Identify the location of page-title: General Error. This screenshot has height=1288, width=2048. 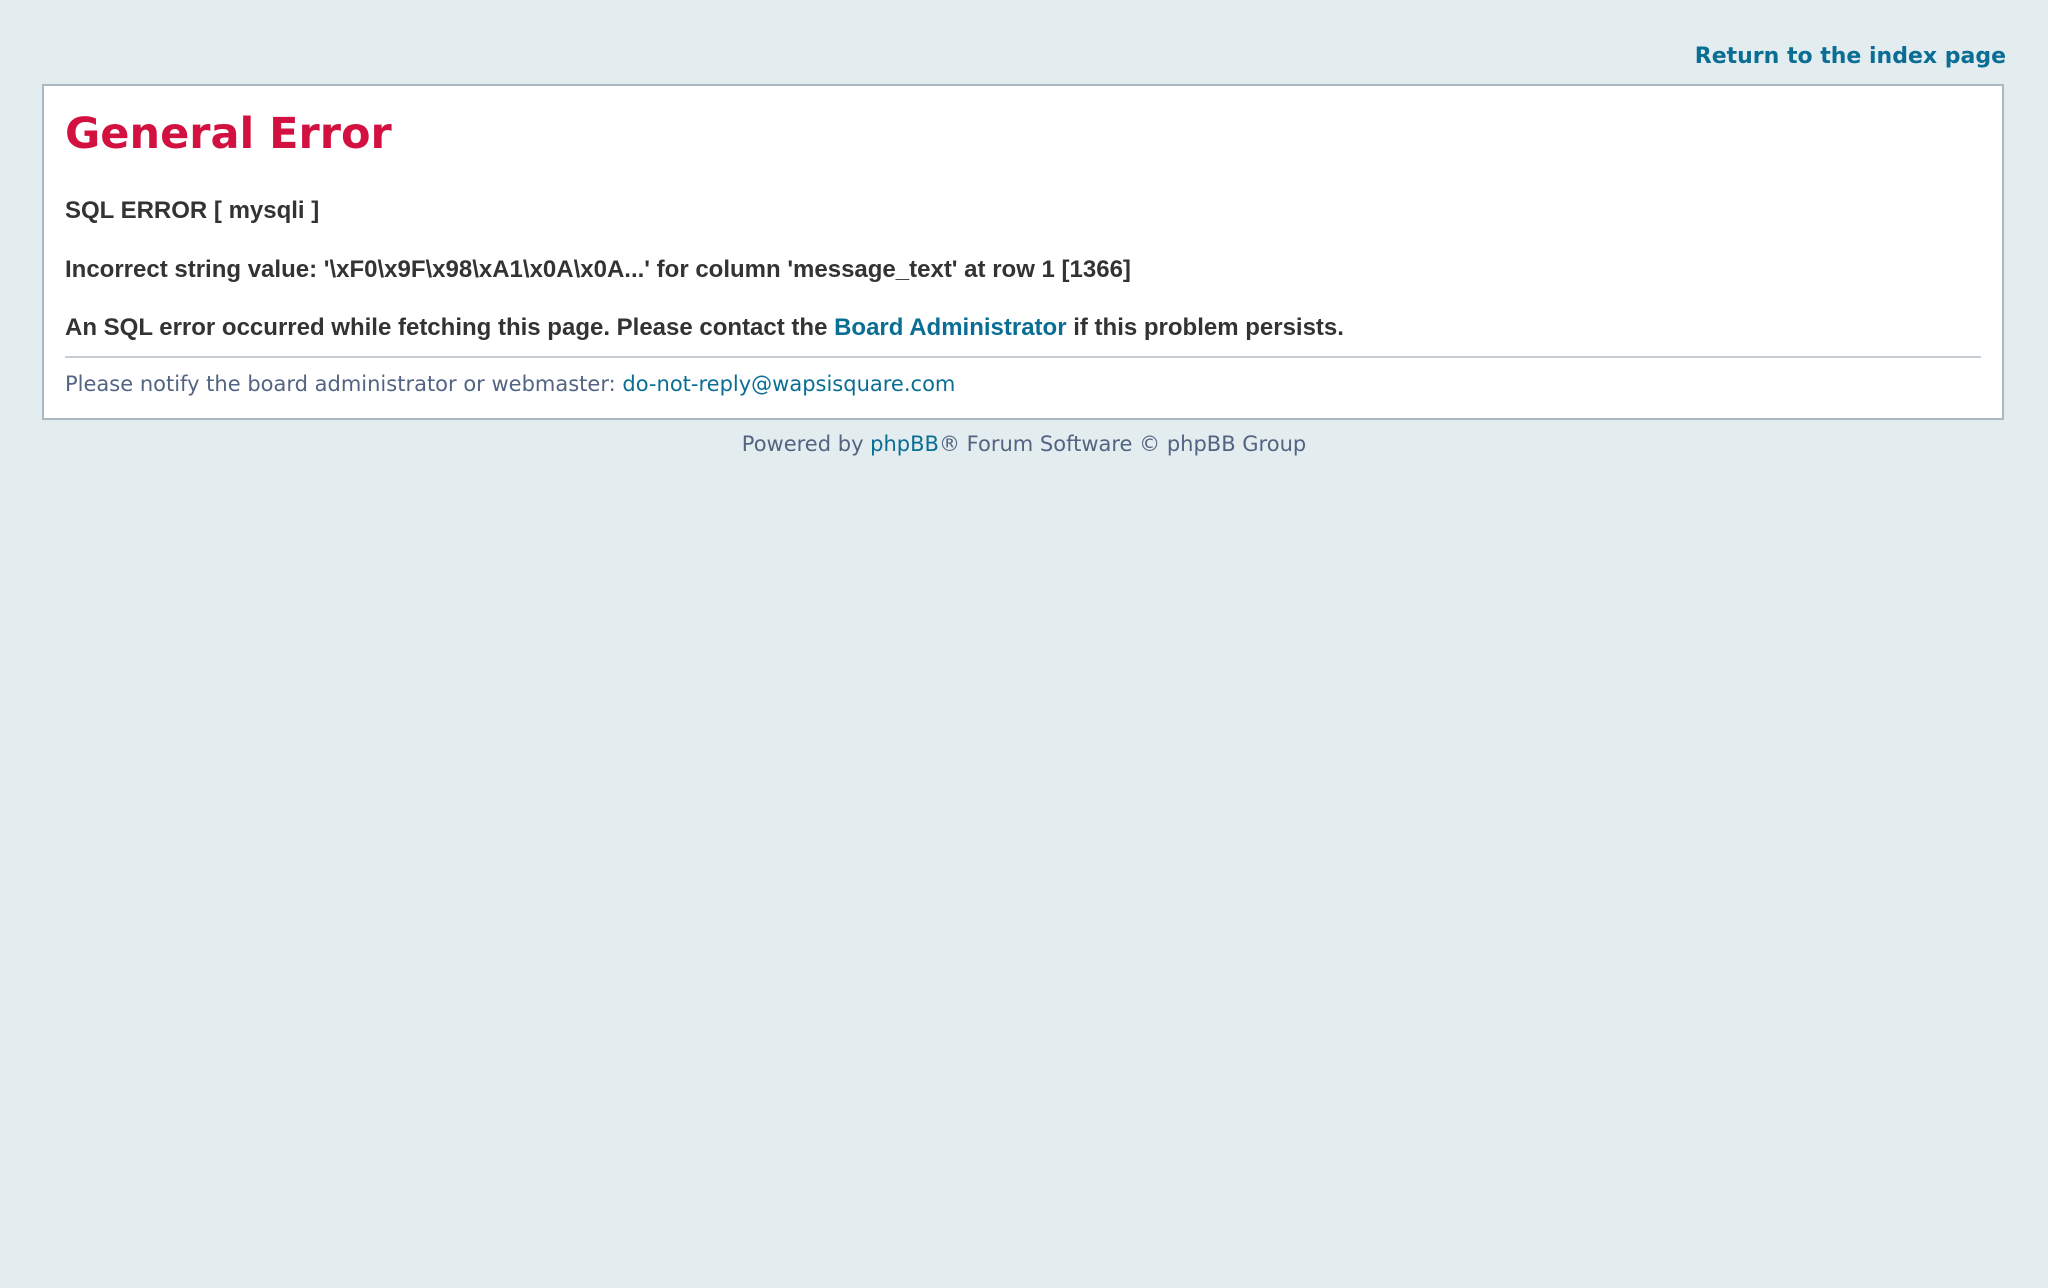
(228, 134).